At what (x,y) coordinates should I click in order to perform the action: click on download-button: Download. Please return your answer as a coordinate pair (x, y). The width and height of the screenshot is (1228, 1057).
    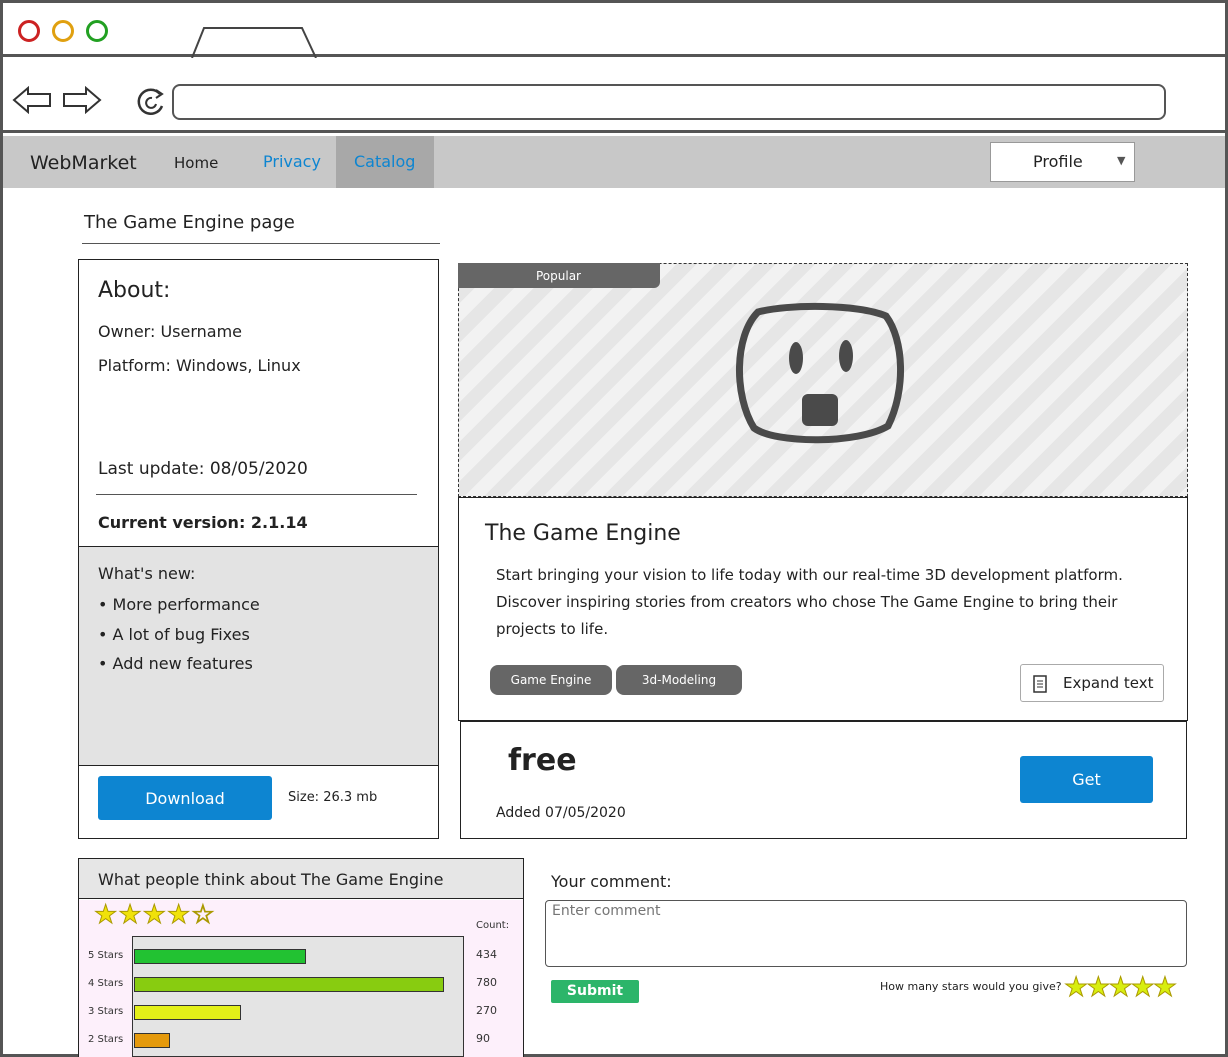
    Looking at the image, I should click on (185, 798).